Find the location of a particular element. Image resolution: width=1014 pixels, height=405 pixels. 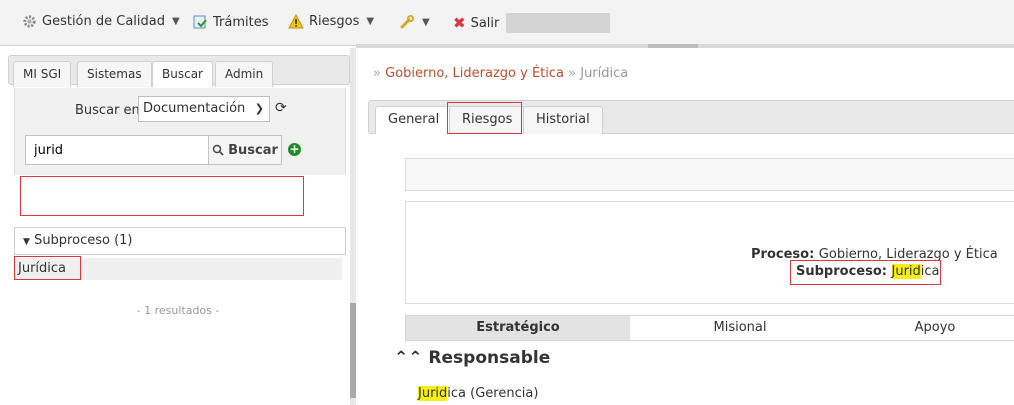

forms-icon is located at coordinates (200, 22).